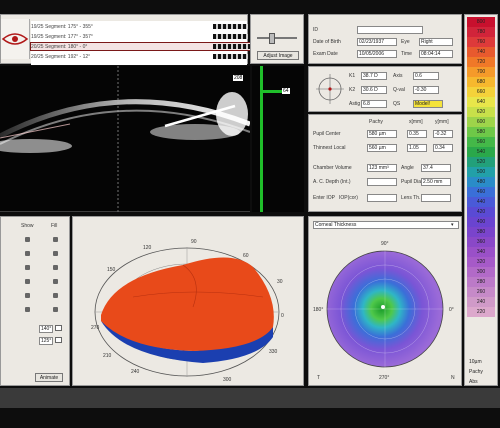 This screenshot has height=428, width=500. What do you see at coordinates (374, 76) in the screenshot?
I see `k1-field: 38.7 D` at bounding box center [374, 76].